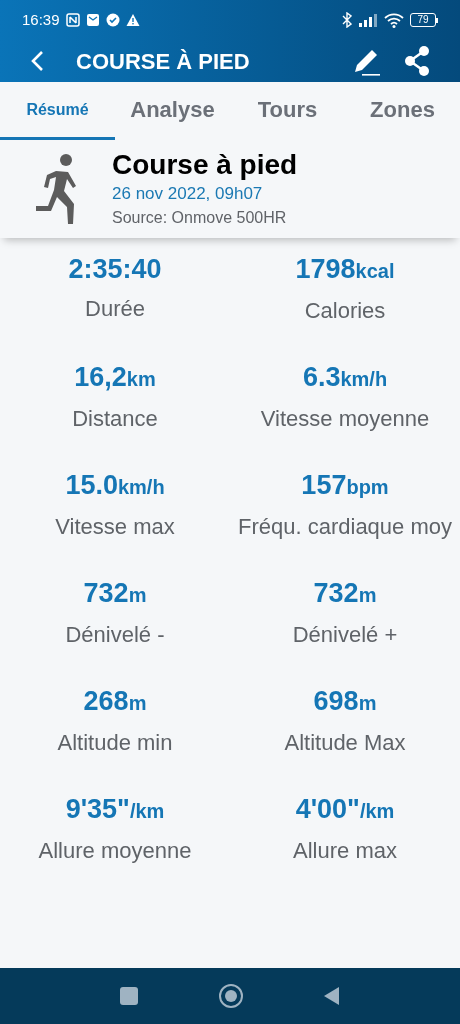 Image resolution: width=460 pixels, height=1024 pixels. What do you see at coordinates (345, 269) in the screenshot?
I see `stat-value: 1798kcal` at bounding box center [345, 269].